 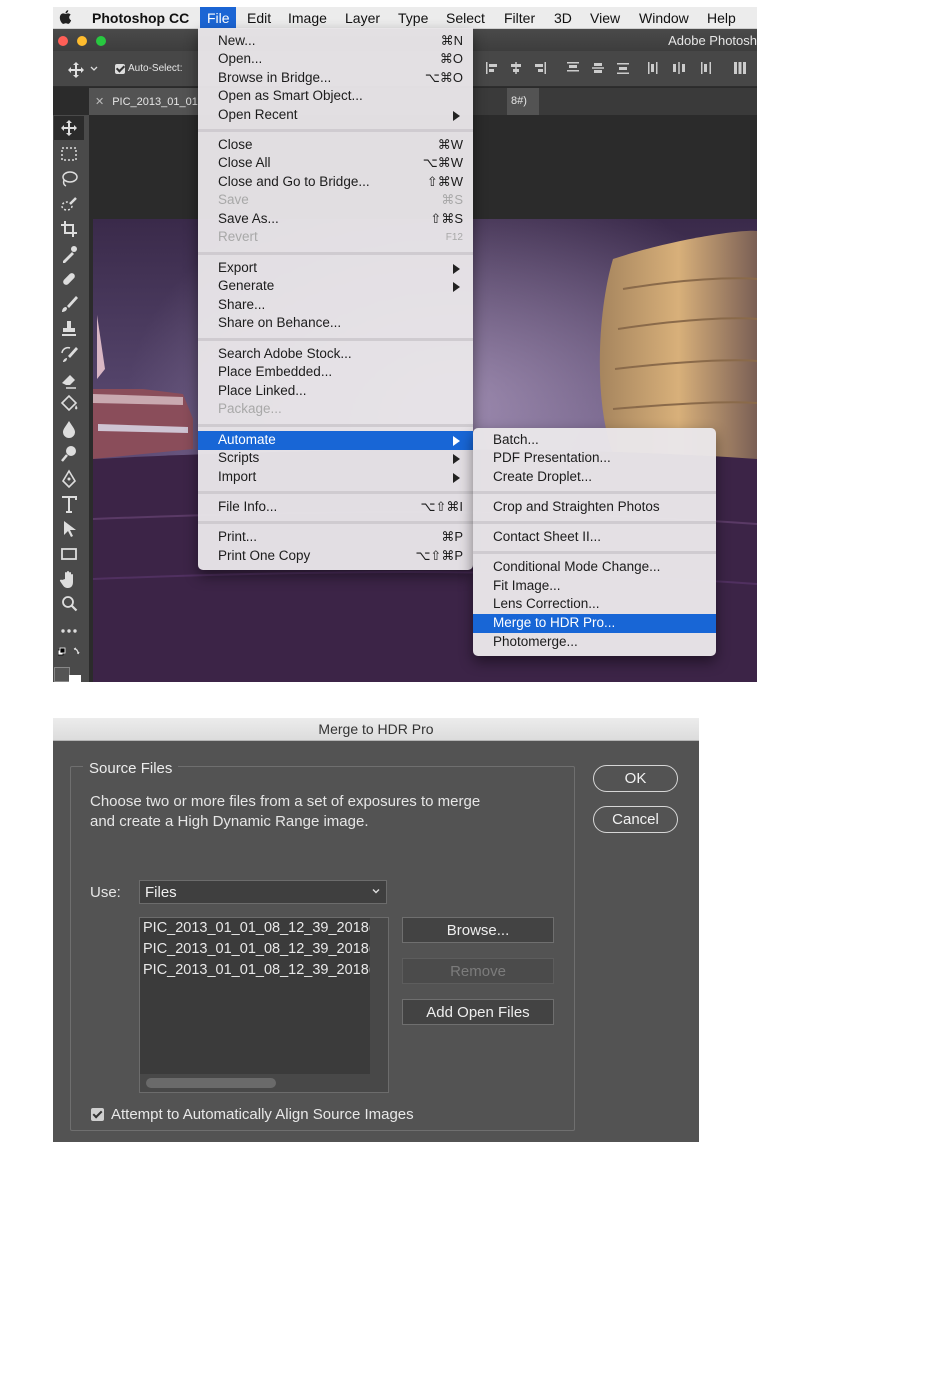 I want to click on menu-item-generate: Generate, so click(x=335, y=286).